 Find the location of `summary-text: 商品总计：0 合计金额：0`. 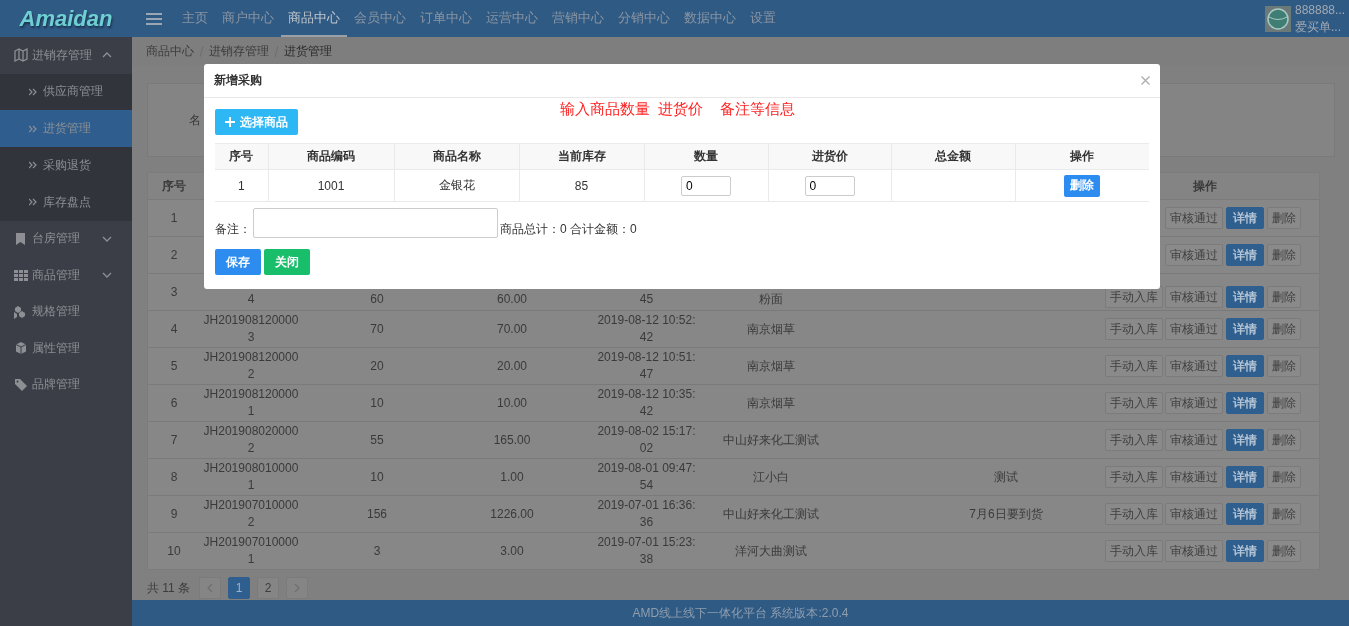

summary-text: 商品总计：0 合计金额：0 is located at coordinates (568, 229).